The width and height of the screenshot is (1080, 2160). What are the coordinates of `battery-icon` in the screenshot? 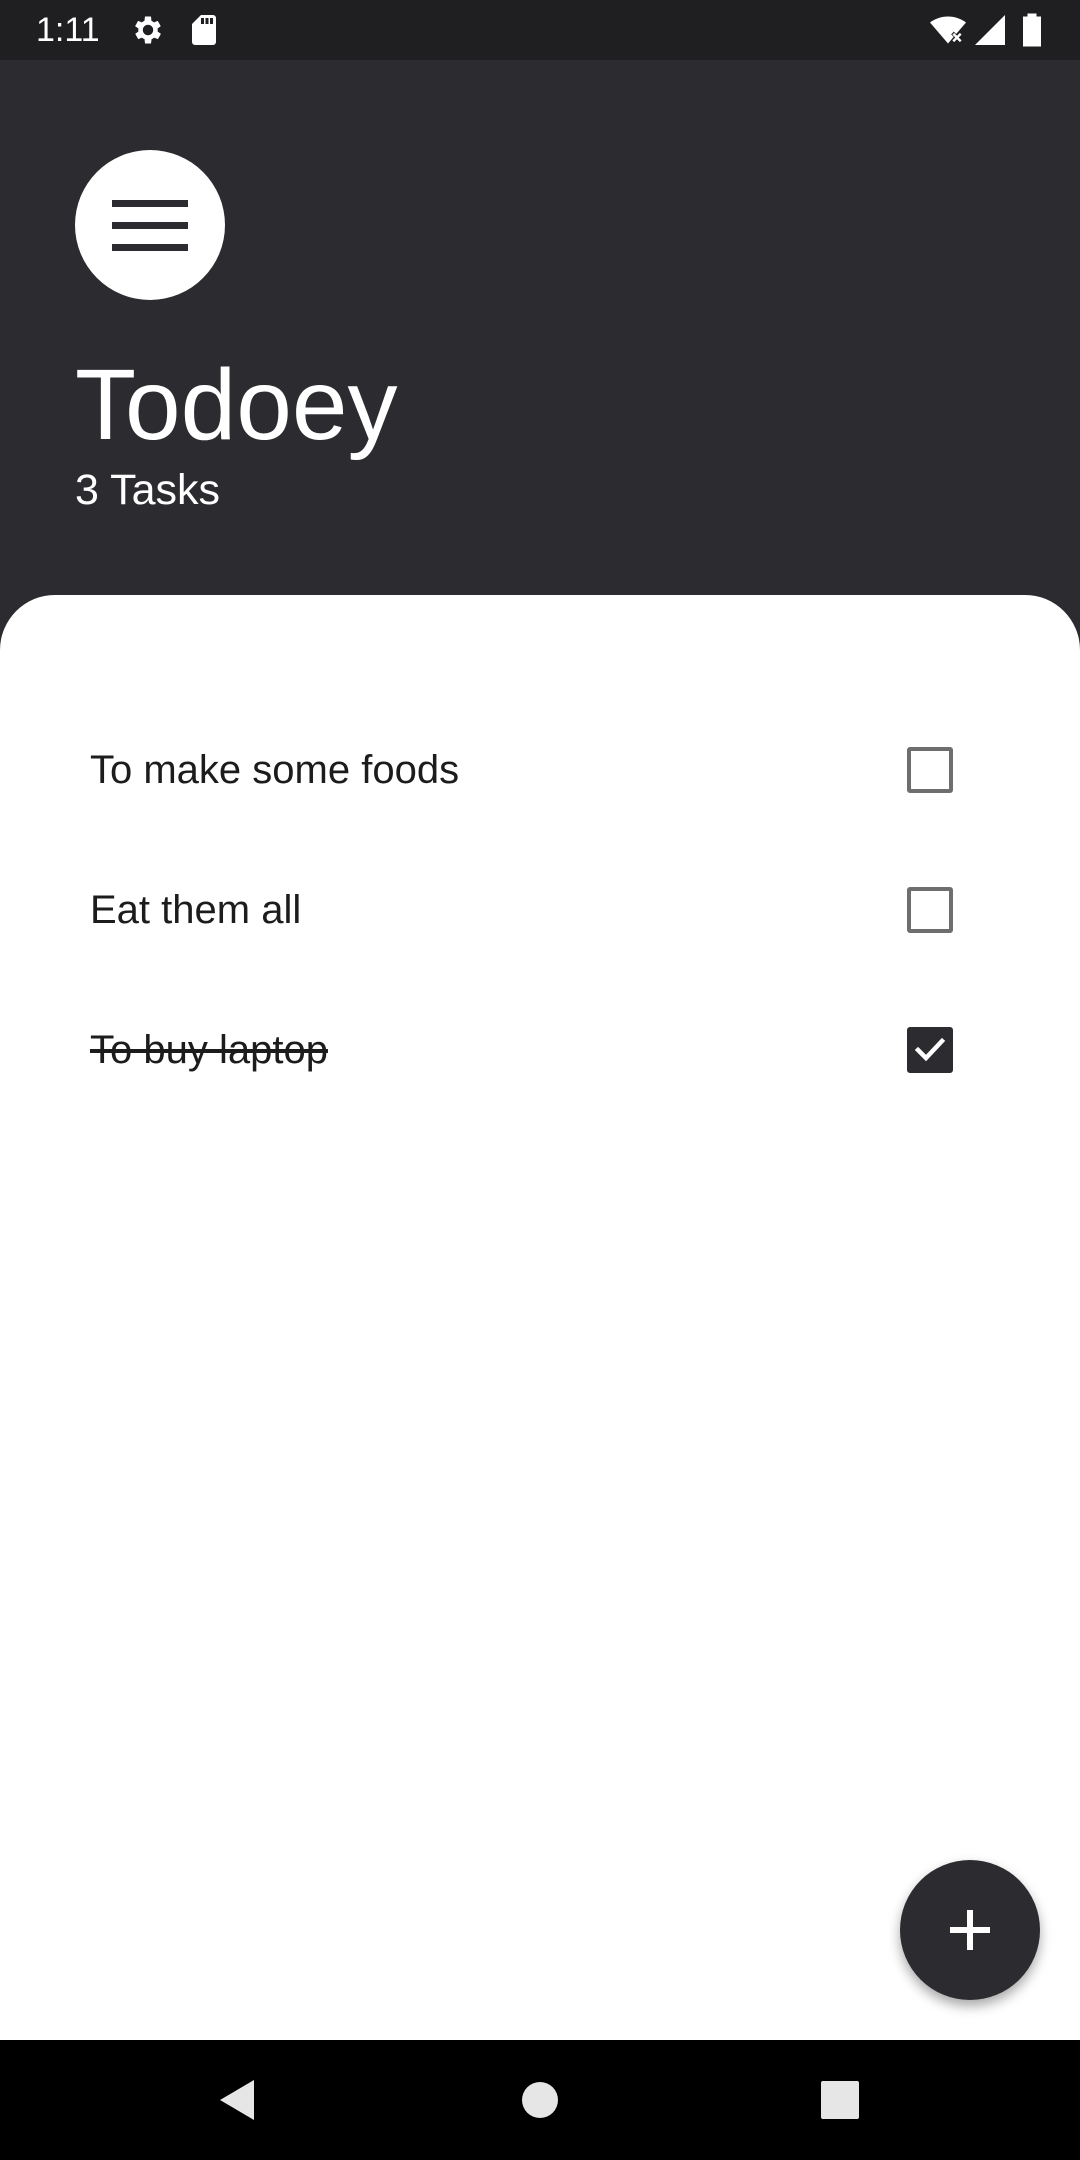 It's located at (1038, 30).